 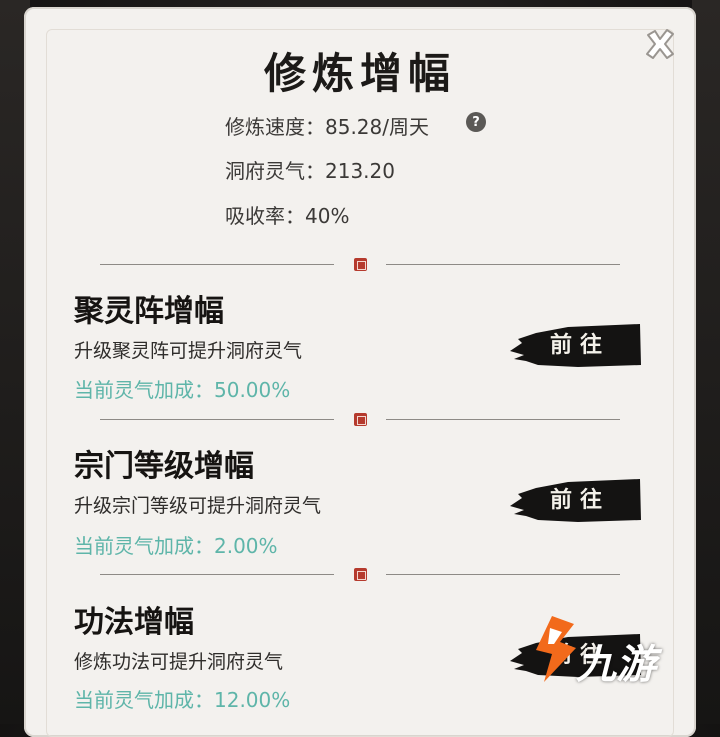 What do you see at coordinates (327, 127) in the screenshot?
I see `cultivation-speed: 修炼速度：85.28/周天` at bounding box center [327, 127].